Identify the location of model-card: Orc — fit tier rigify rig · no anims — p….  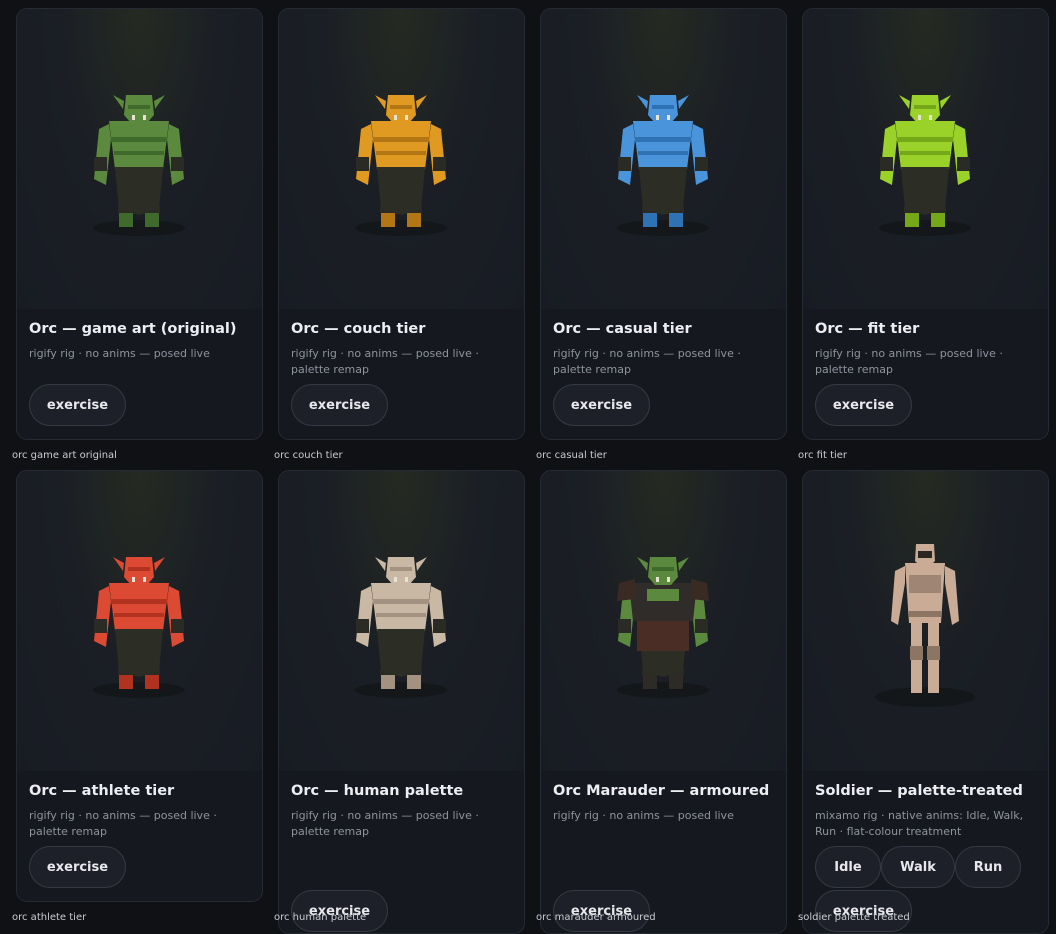
(925, 224).